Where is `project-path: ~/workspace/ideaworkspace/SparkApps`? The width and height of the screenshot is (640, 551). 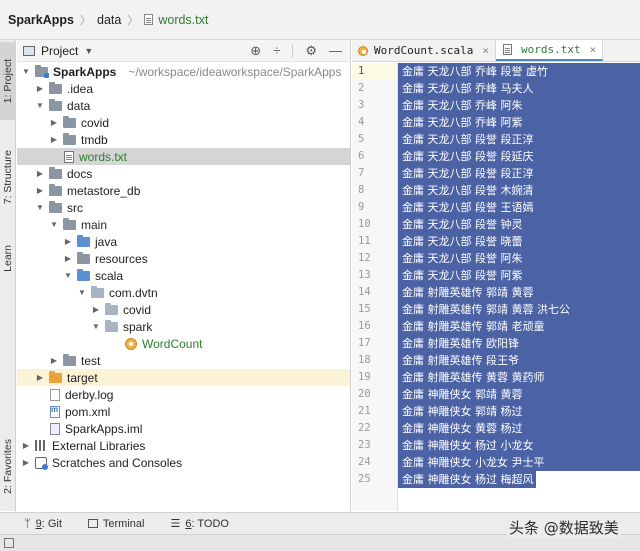
project-path: ~/workspace/ideaworkspace/SparkApps is located at coordinates (235, 71).